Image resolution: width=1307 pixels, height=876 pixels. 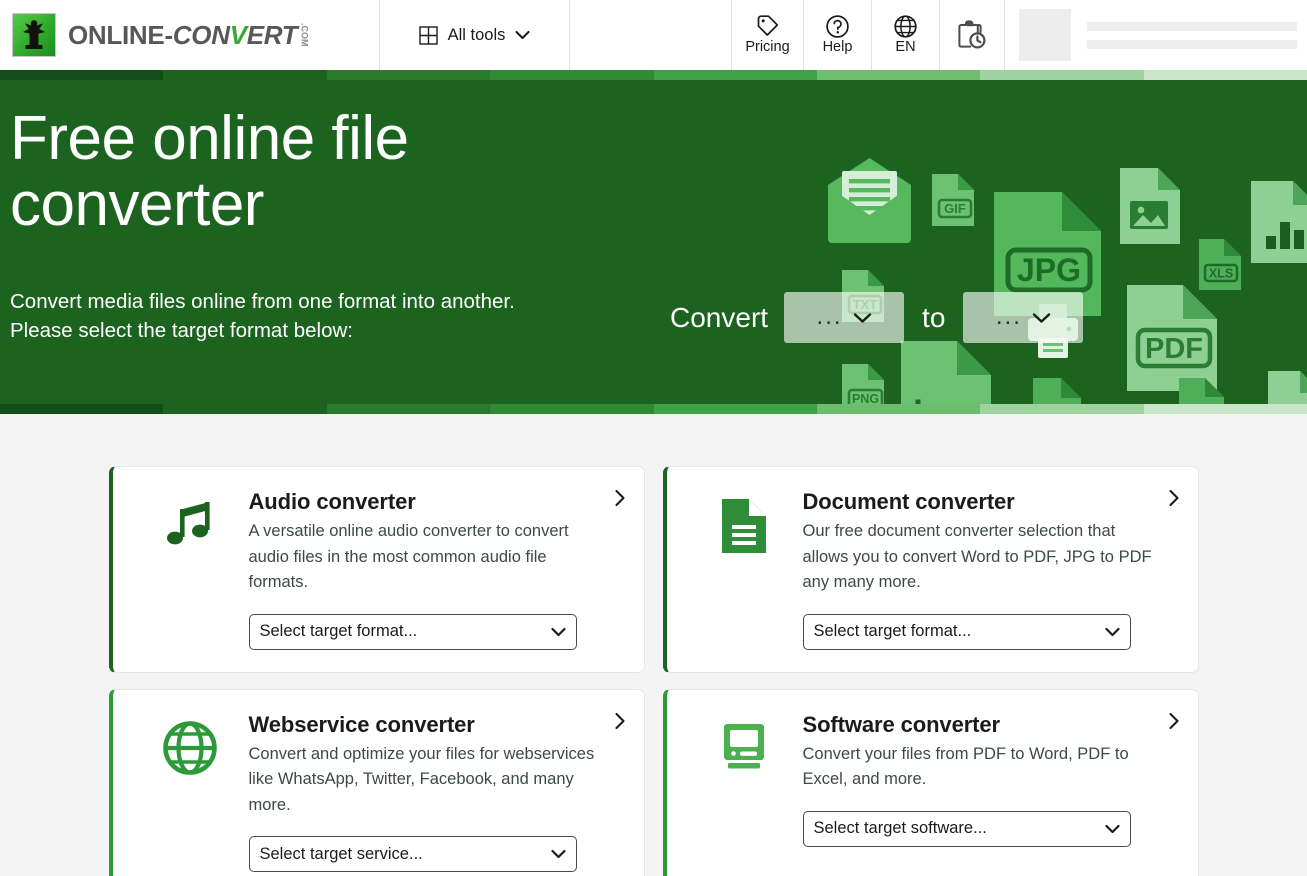 I want to click on logo-dash: -, so click(x=168, y=35).